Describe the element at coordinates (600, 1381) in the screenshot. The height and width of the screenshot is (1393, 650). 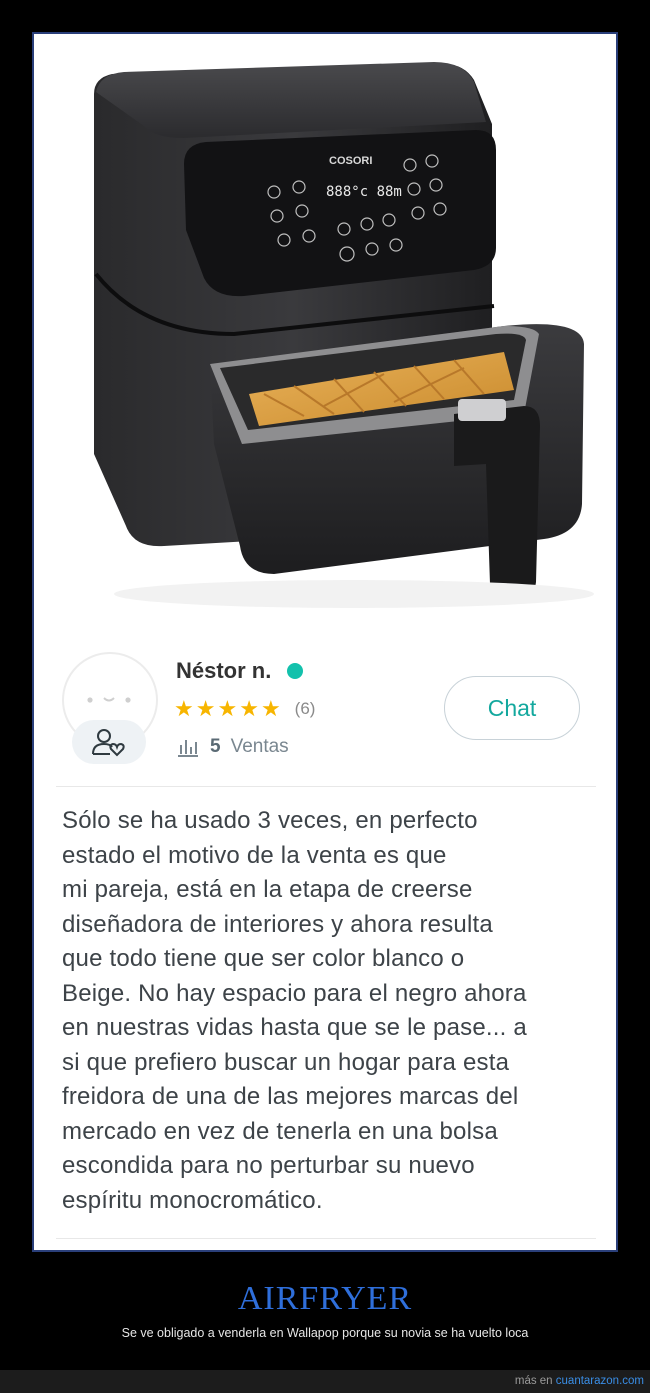
I see `footer-link: cuantarazon.com` at that location.